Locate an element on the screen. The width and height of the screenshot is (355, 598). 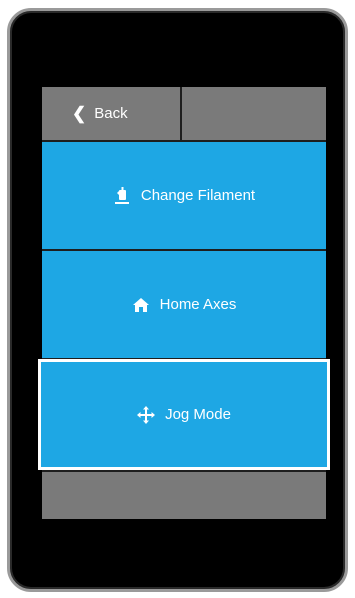
top-bar-empty-slot is located at coordinates (254, 113).